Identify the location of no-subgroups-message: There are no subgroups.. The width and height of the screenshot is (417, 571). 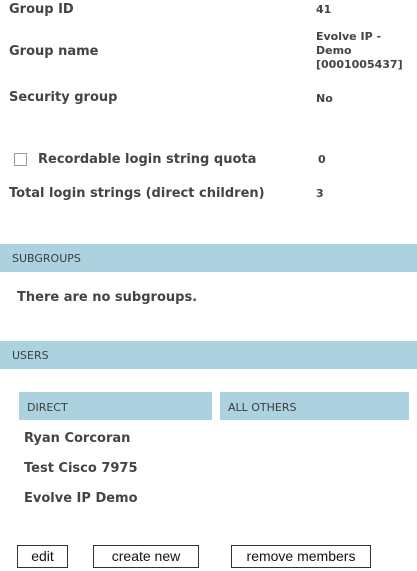
(107, 297).